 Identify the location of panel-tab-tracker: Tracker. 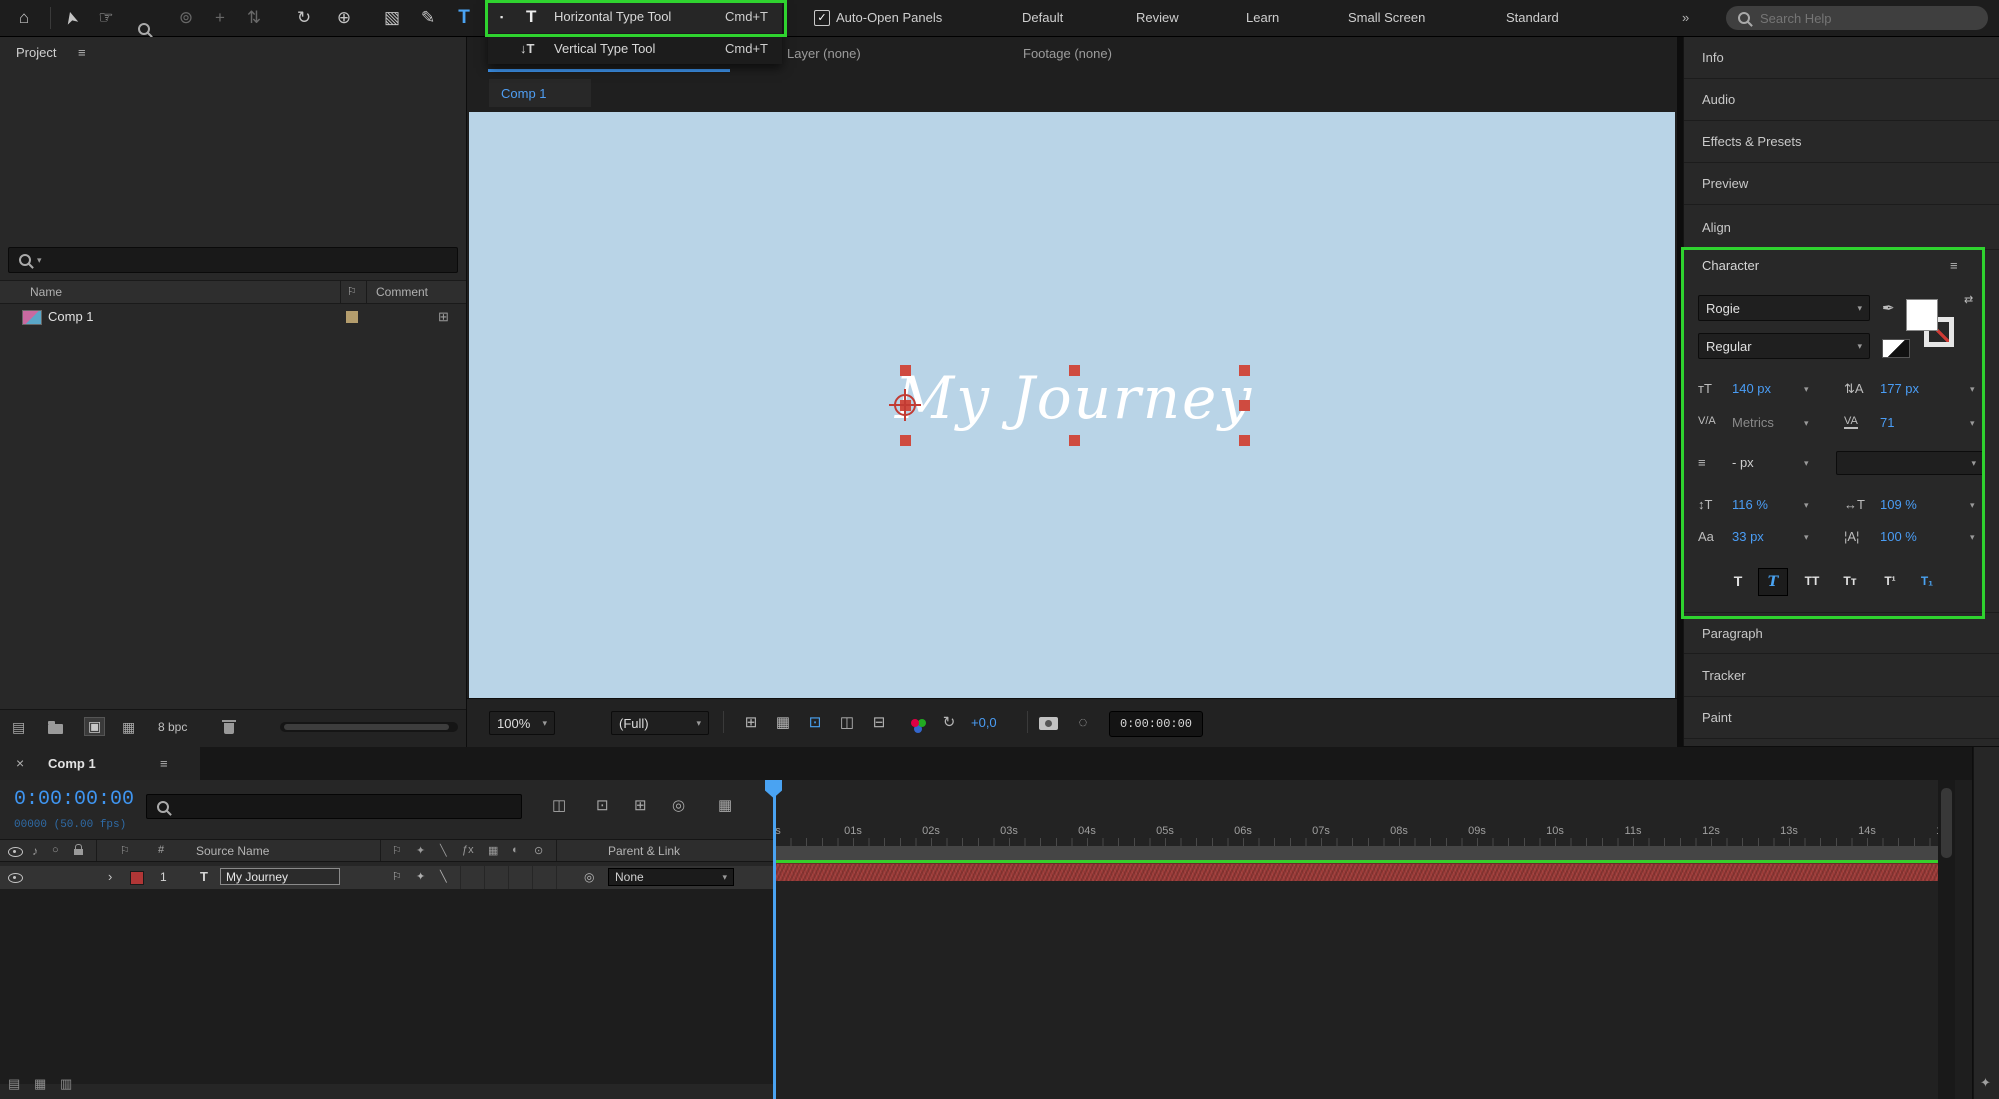
(1841, 676).